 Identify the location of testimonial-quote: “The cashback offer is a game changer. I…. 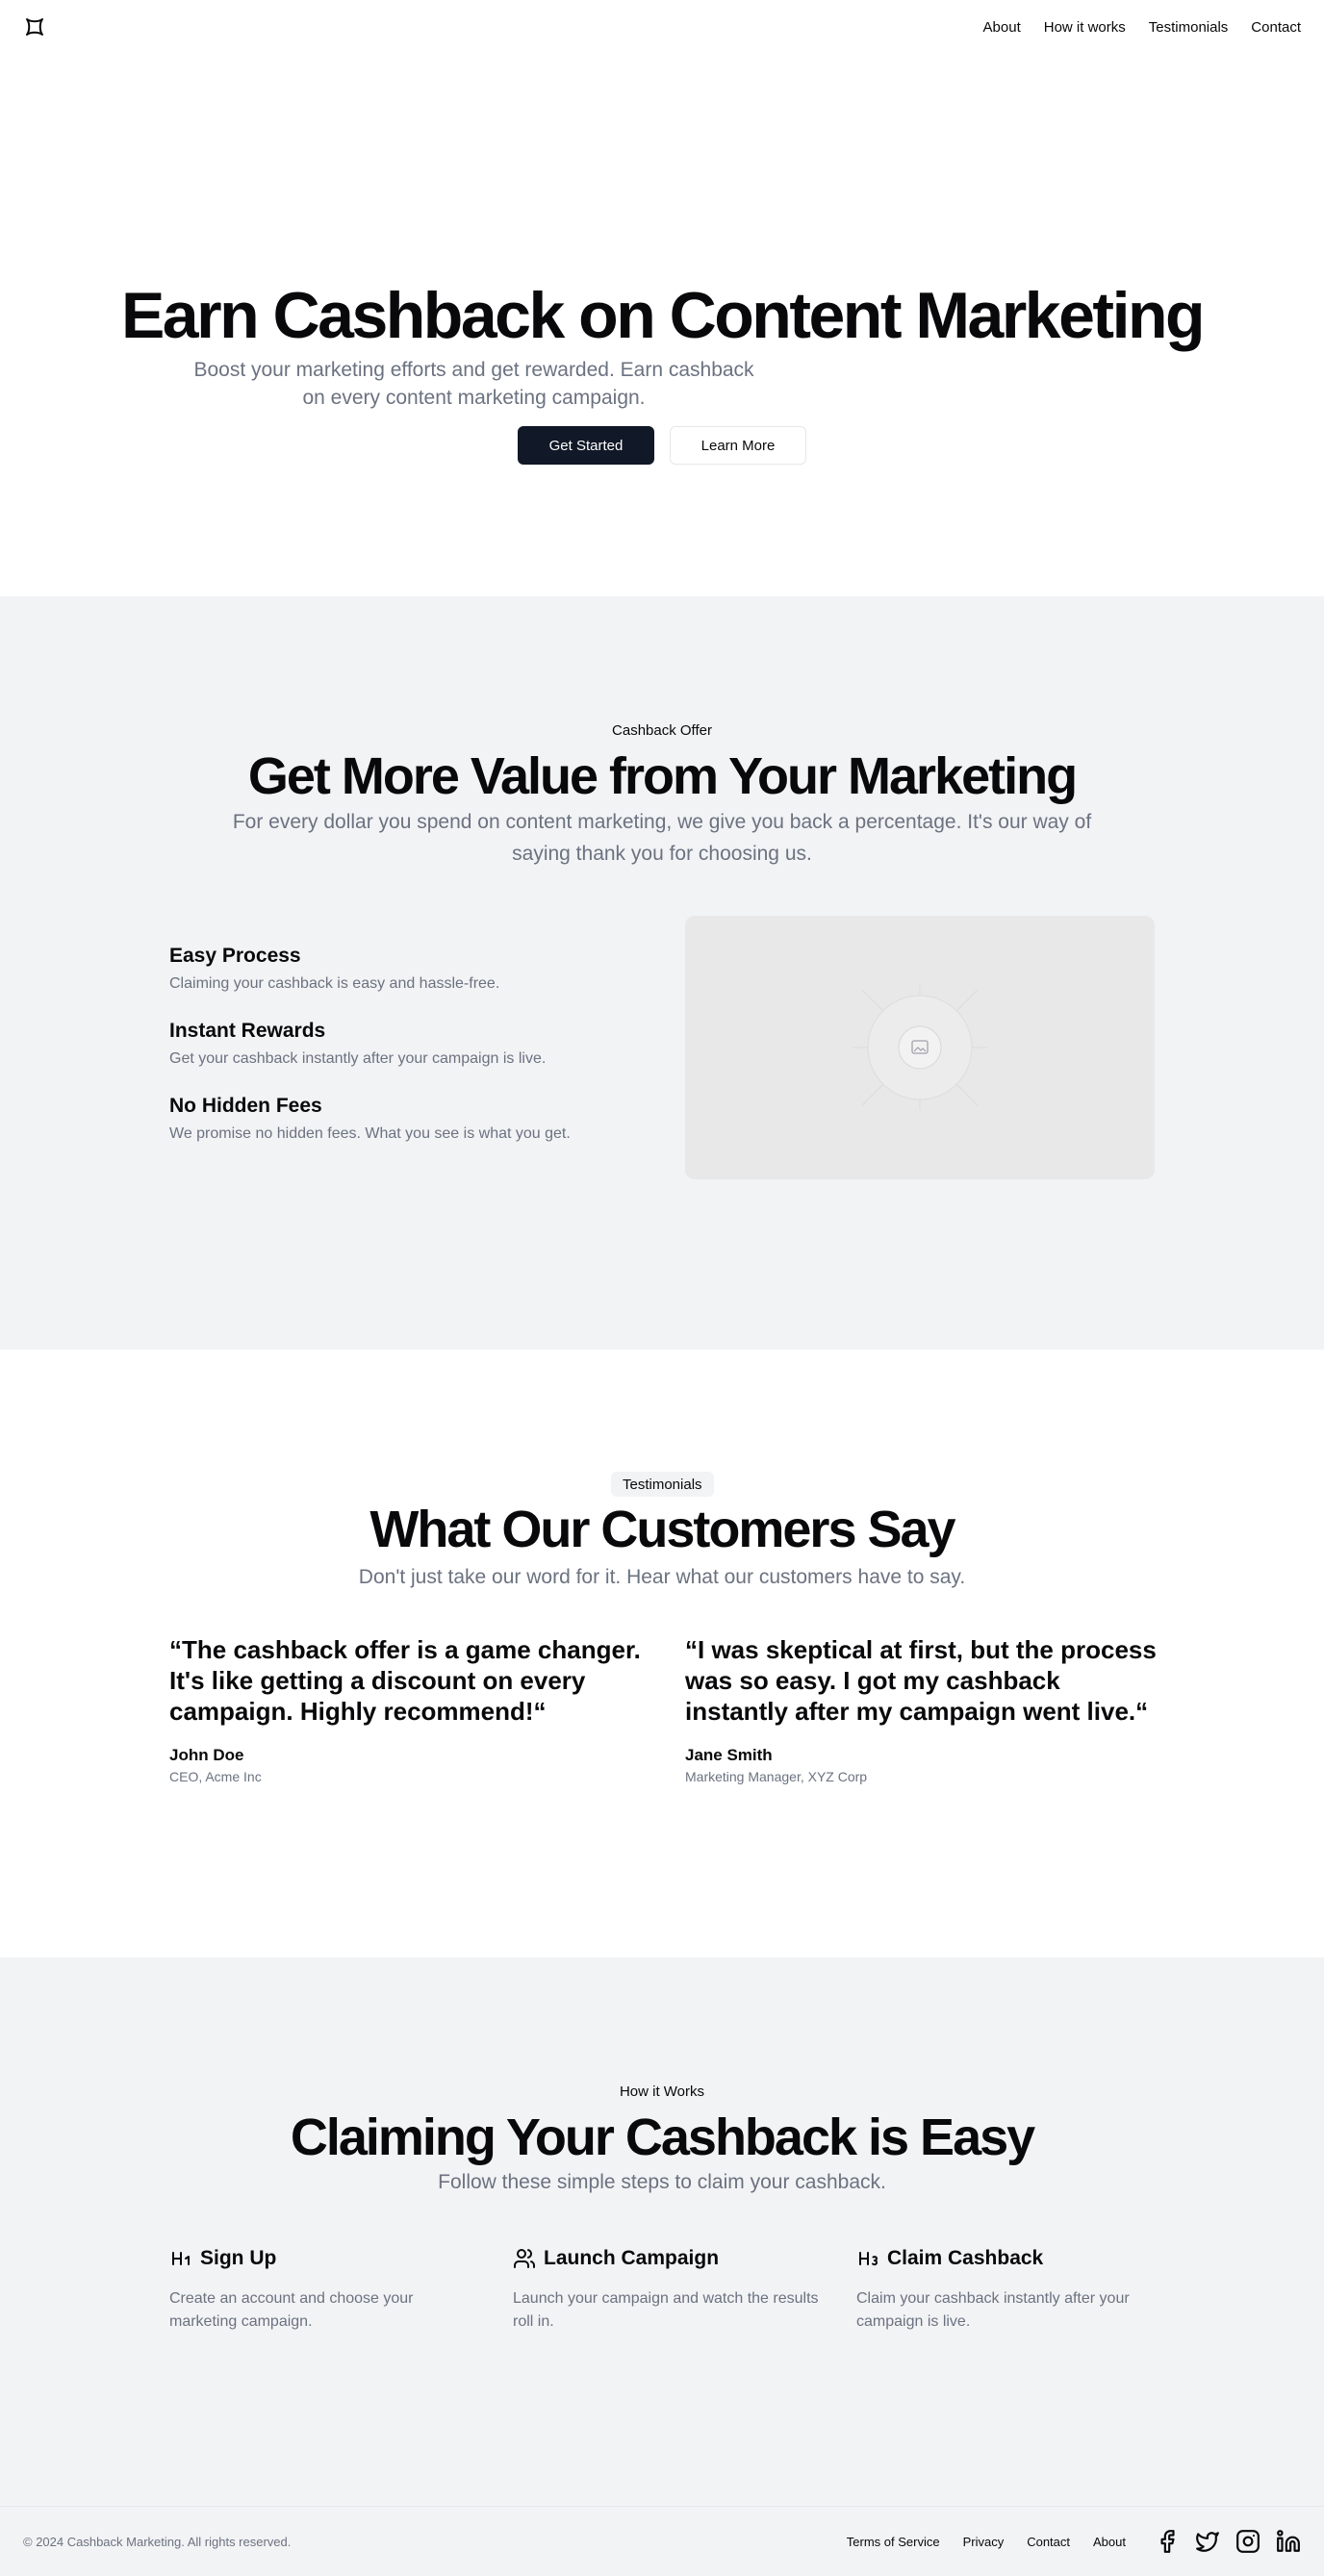
(405, 1681).